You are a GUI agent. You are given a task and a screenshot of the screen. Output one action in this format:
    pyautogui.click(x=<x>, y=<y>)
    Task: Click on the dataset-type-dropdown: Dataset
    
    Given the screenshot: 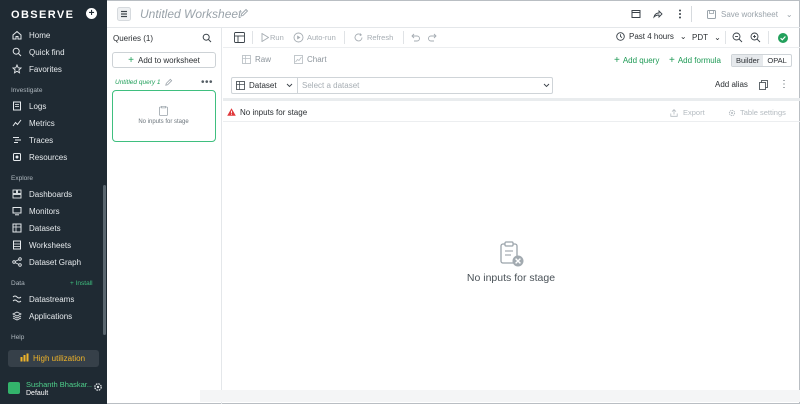 What is the action you would take?
    pyautogui.click(x=263, y=85)
    